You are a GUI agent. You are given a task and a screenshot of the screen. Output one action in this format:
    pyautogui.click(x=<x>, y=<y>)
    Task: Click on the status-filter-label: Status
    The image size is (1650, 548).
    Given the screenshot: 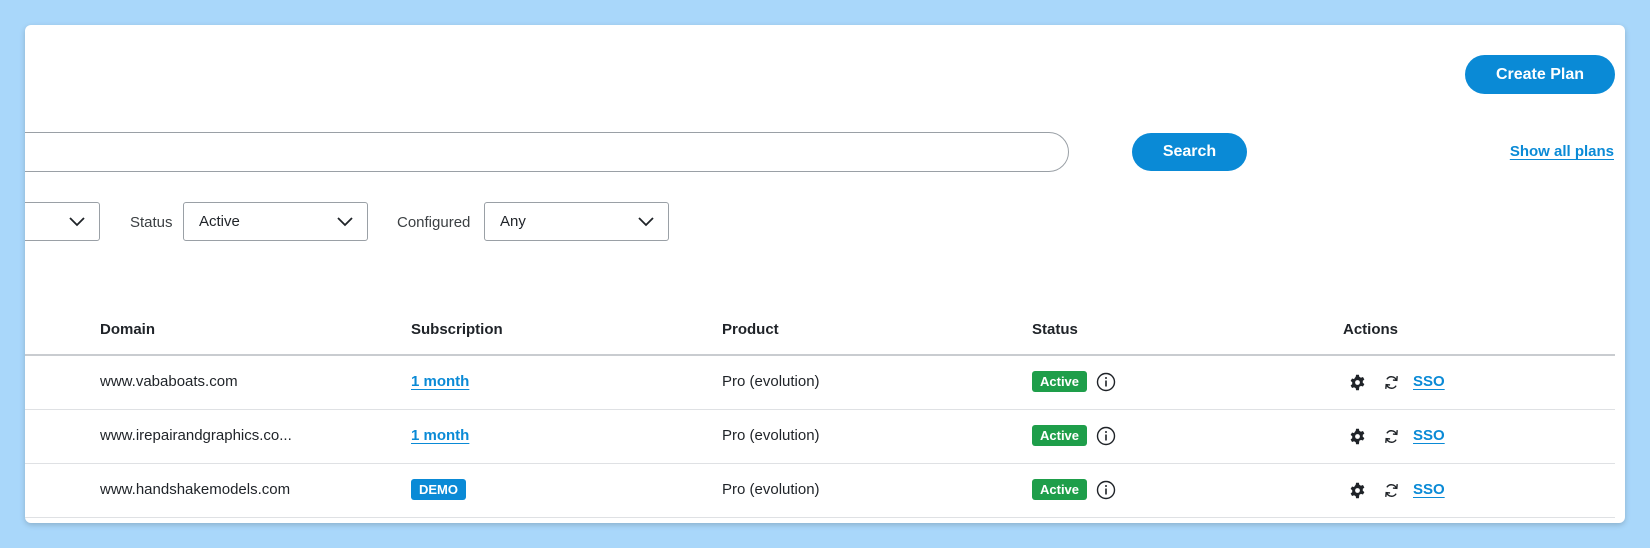 What is the action you would take?
    pyautogui.click(x=151, y=222)
    